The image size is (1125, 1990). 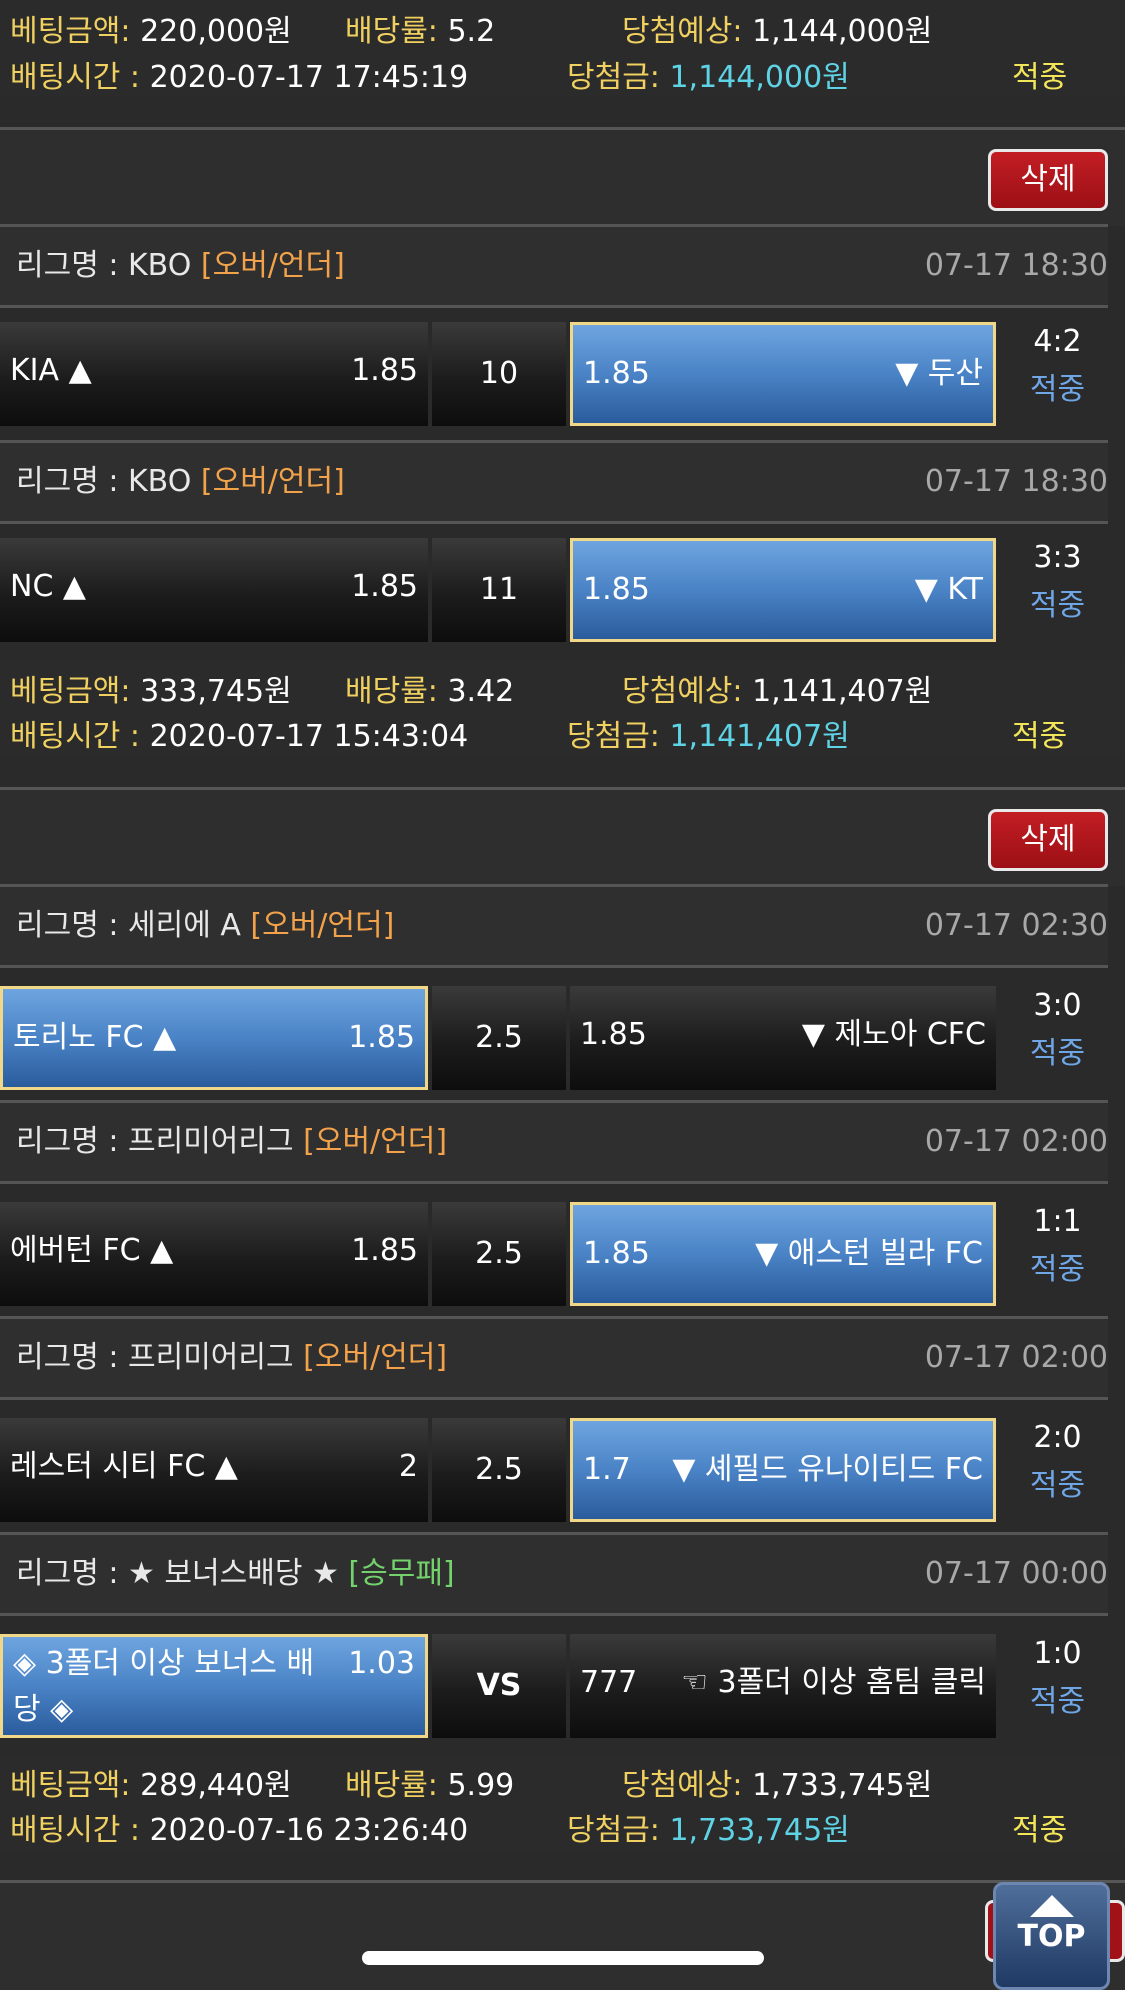 What do you see at coordinates (214, 374) in the screenshot?
I see `home-odds-button: KIA ▲ 1.85` at bounding box center [214, 374].